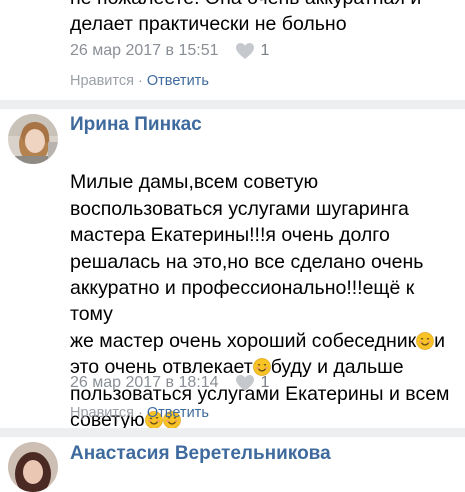 Image resolution: width=465 pixels, height=492 pixels. What do you see at coordinates (136, 125) in the screenshot?
I see `comment-author: Ирина Пинкас` at bounding box center [136, 125].